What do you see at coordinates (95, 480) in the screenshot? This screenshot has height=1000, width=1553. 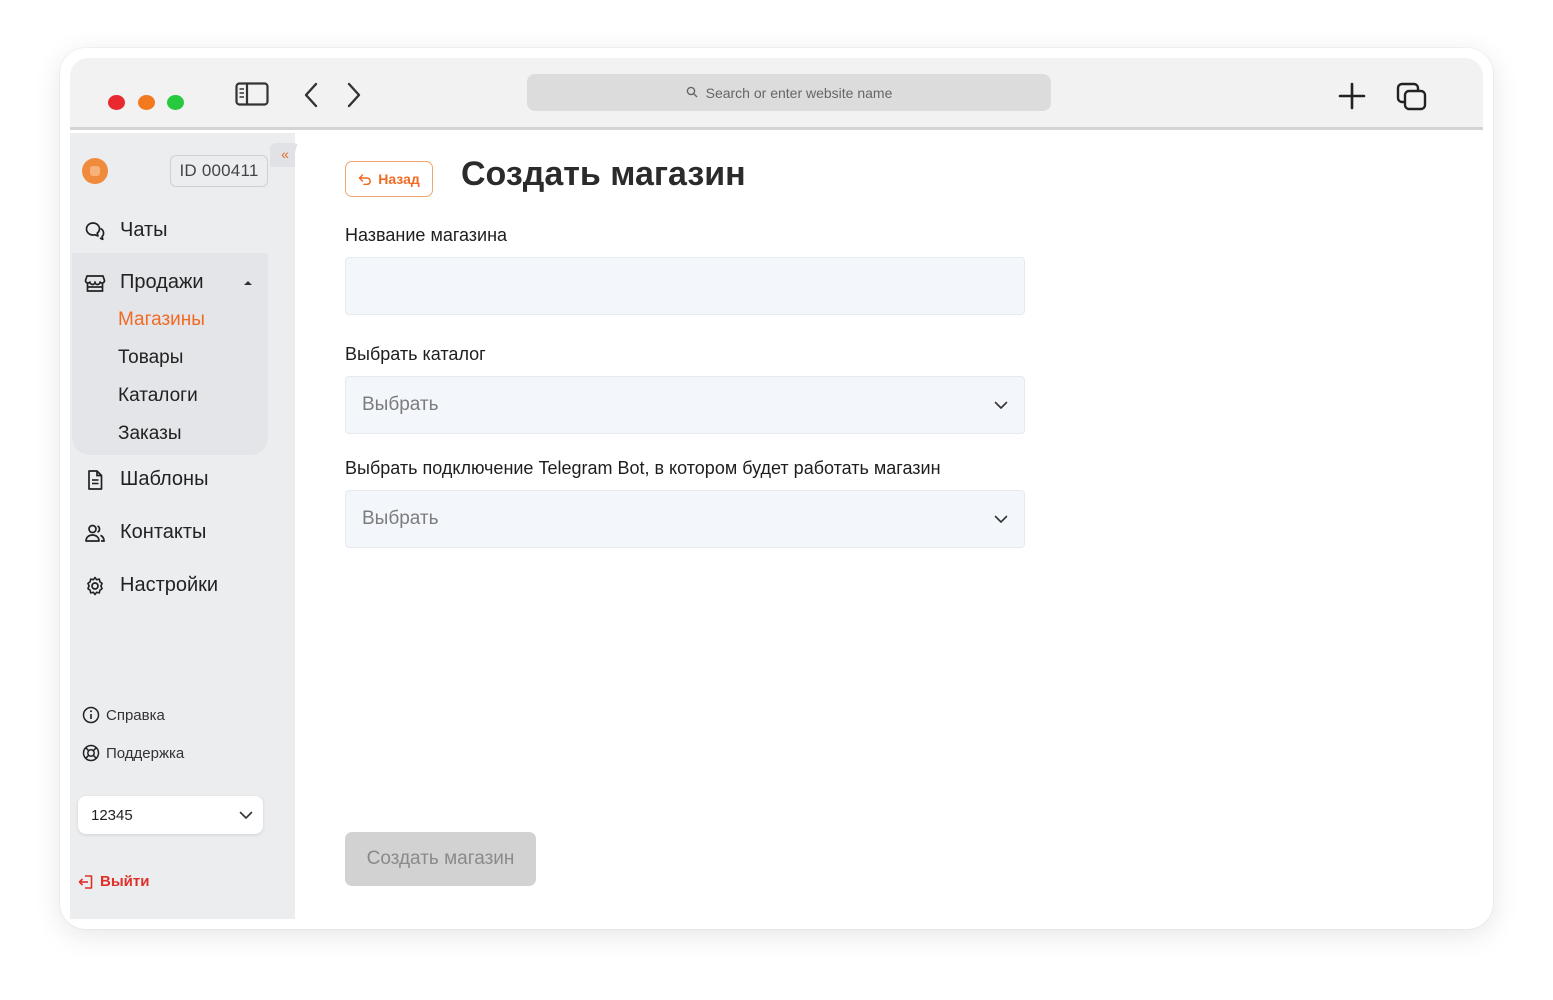 I see `document-icon` at bounding box center [95, 480].